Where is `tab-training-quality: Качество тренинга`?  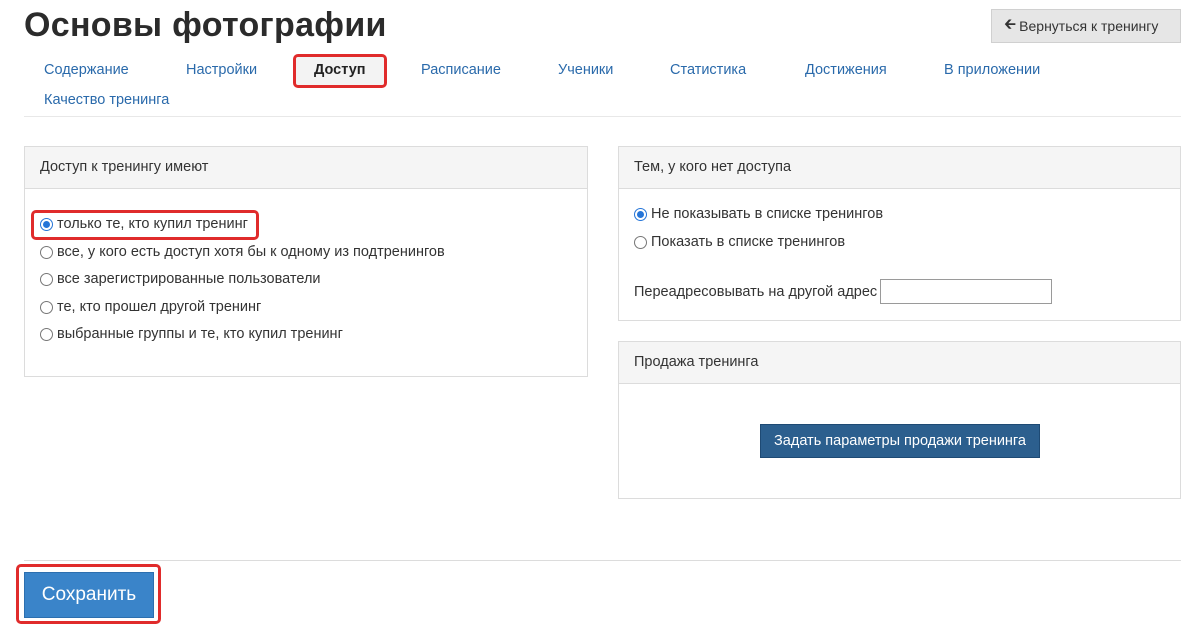
tab-training-quality: Качество тренинга is located at coordinates (106, 100).